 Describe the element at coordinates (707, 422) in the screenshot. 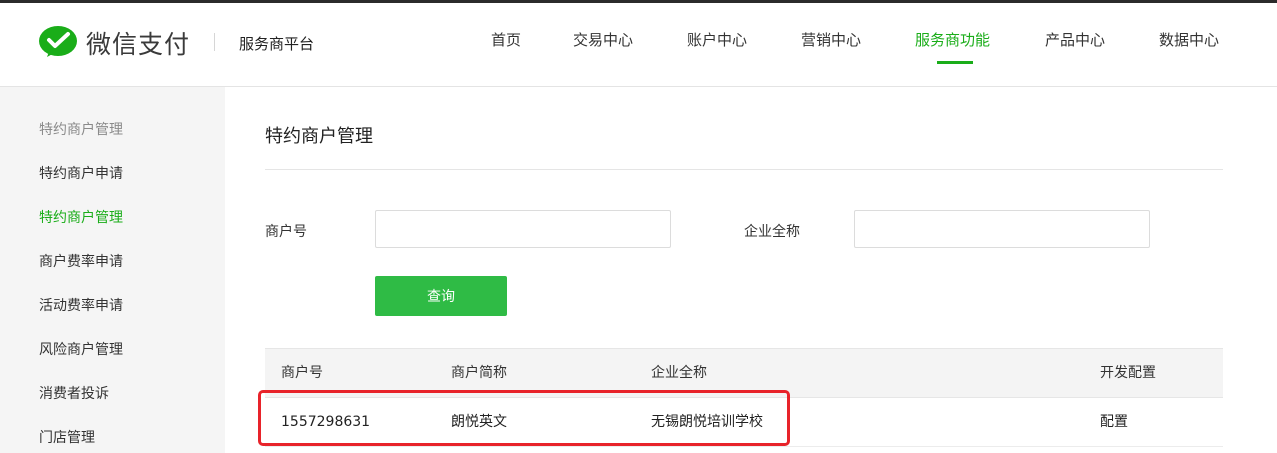

I see `cell-full-name: 无锡朗悦培训学校` at that location.